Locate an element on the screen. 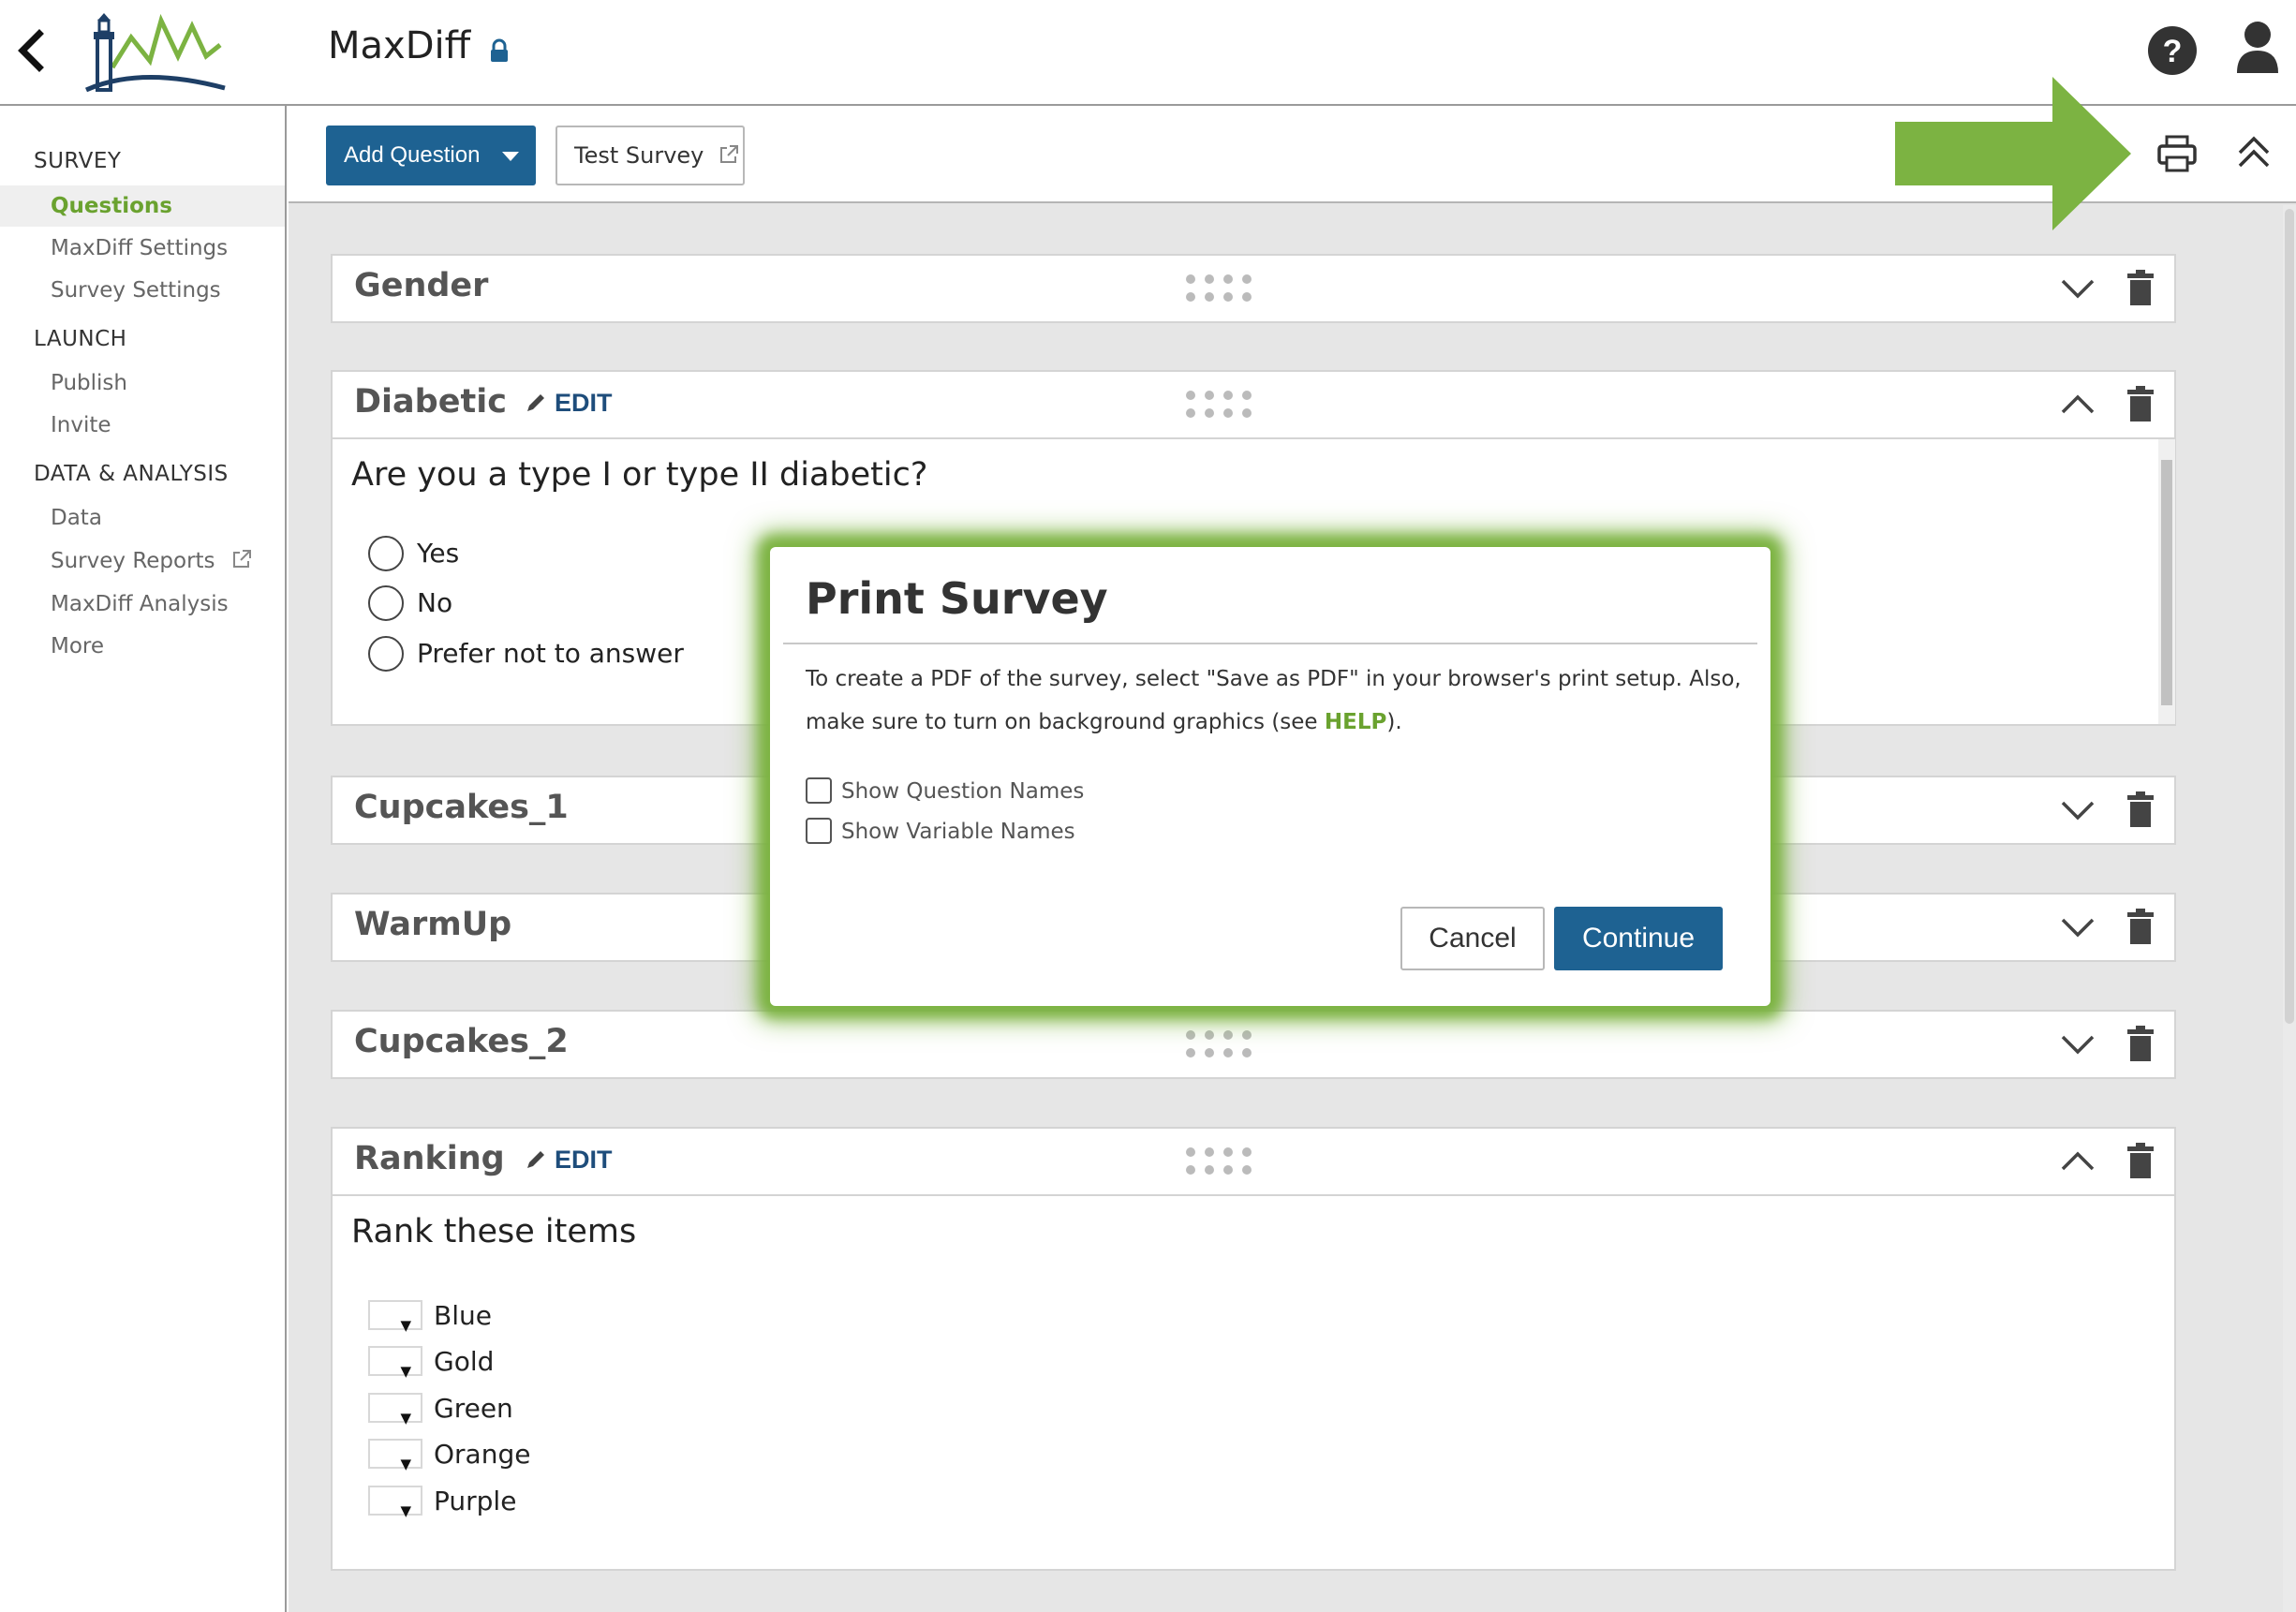 Image resolution: width=2296 pixels, height=1612 pixels. option-label: Purple is located at coordinates (475, 1501).